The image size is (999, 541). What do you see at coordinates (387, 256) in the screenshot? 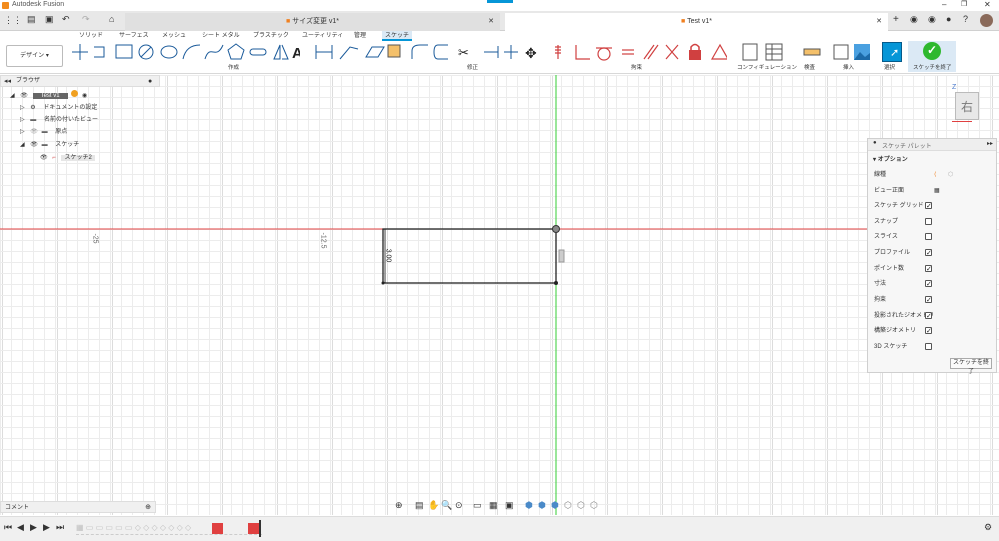
I see `dimension-text: 3.00` at bounding box center [387, 256].